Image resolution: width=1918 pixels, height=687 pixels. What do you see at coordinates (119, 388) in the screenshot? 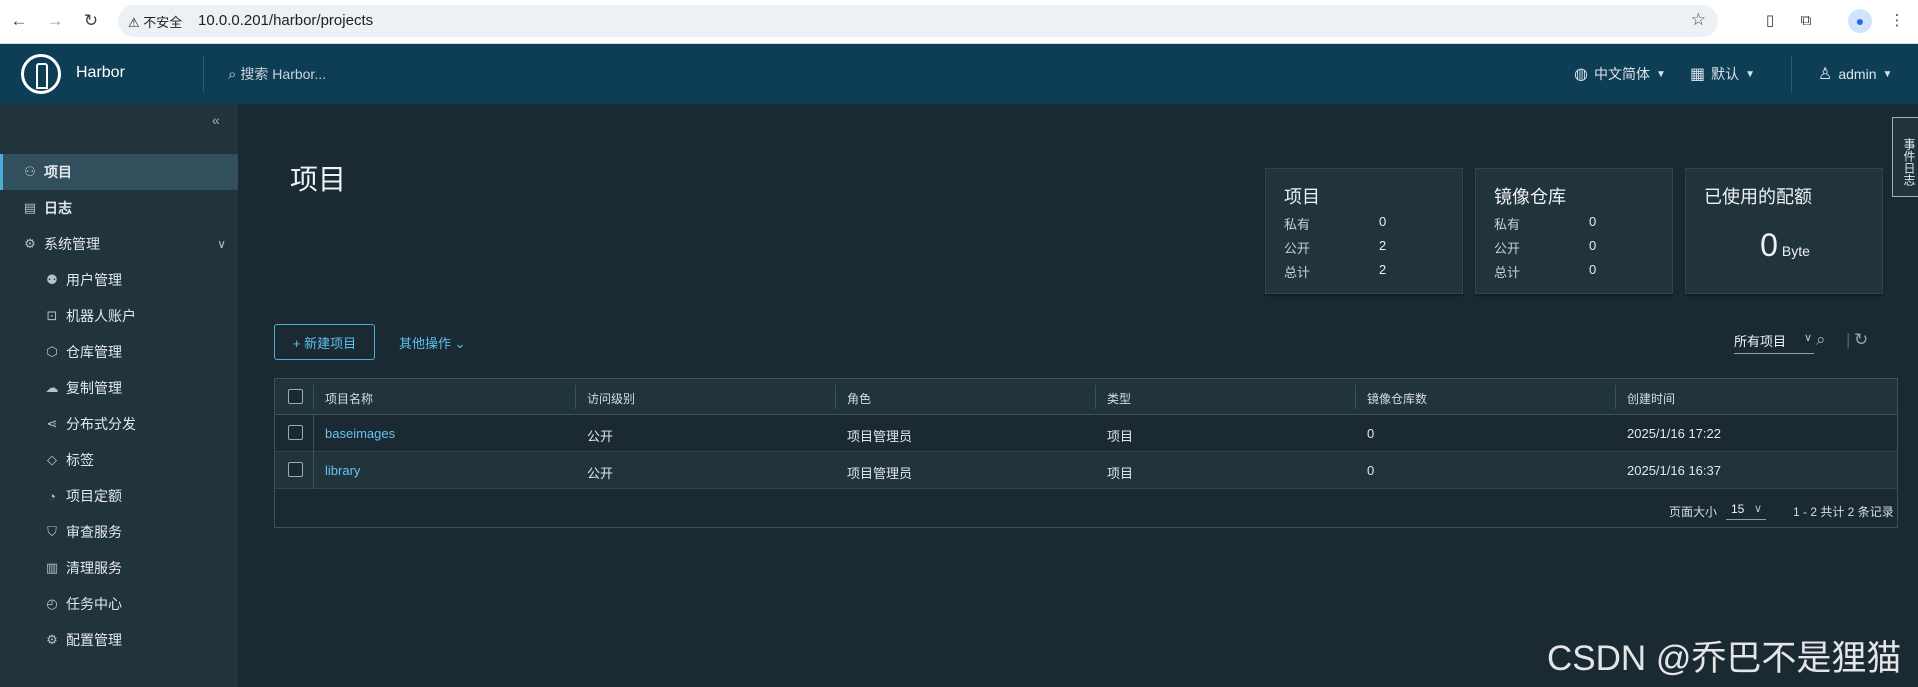
I see `sidebar-item-replications: ☁ 复制管理` at bounding box center [119, 388].